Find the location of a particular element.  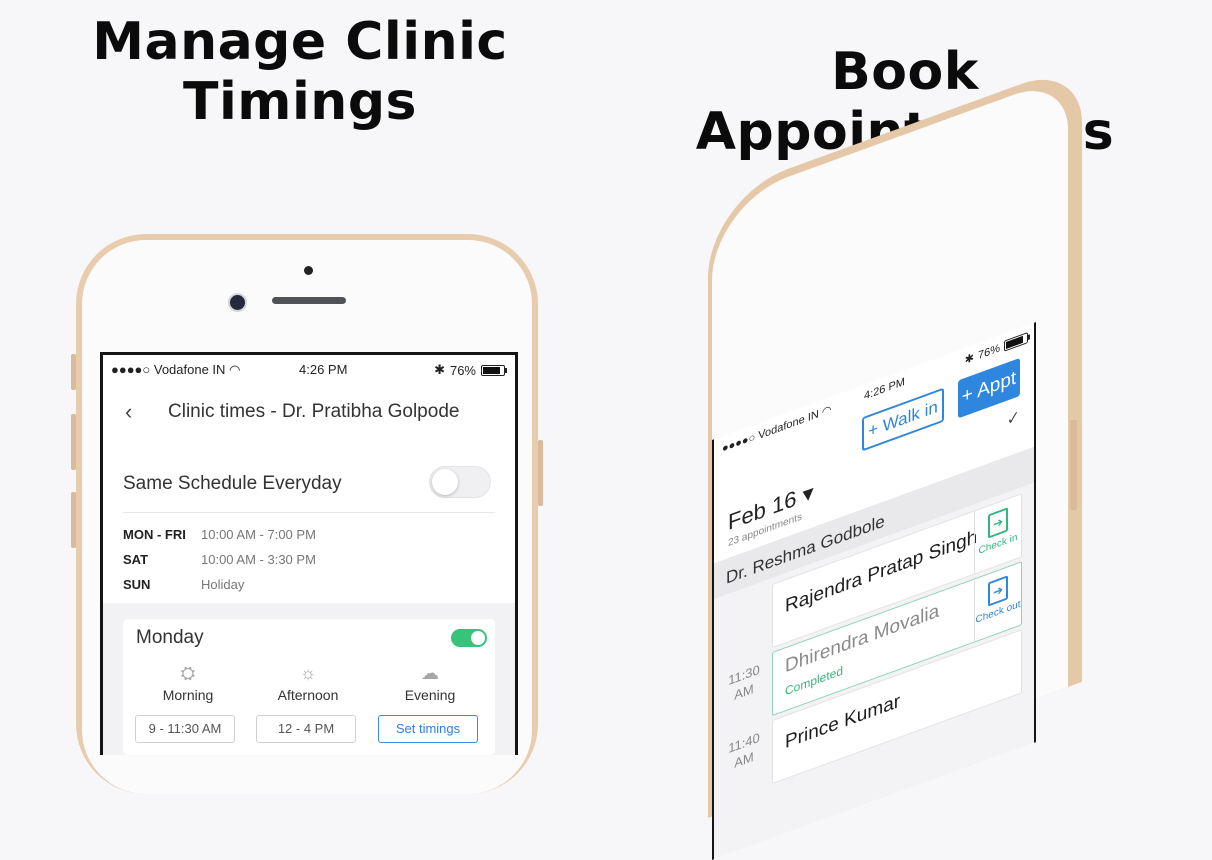

status-bar: ●●●●○ Vodafone IN ◠ 4:26 PM ✱ 76% is located at coordinates (309, 369).